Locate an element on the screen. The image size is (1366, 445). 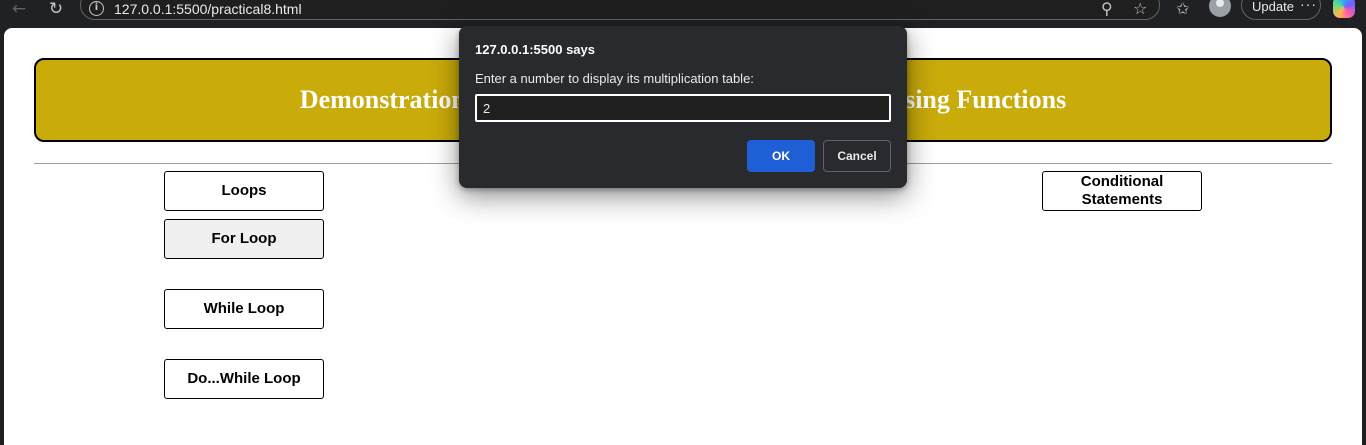
more-menu-icon: ··· is located at coordinates (1308, 6).